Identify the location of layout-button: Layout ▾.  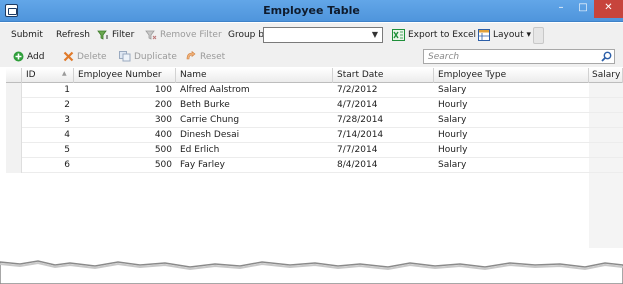
(504, 35).